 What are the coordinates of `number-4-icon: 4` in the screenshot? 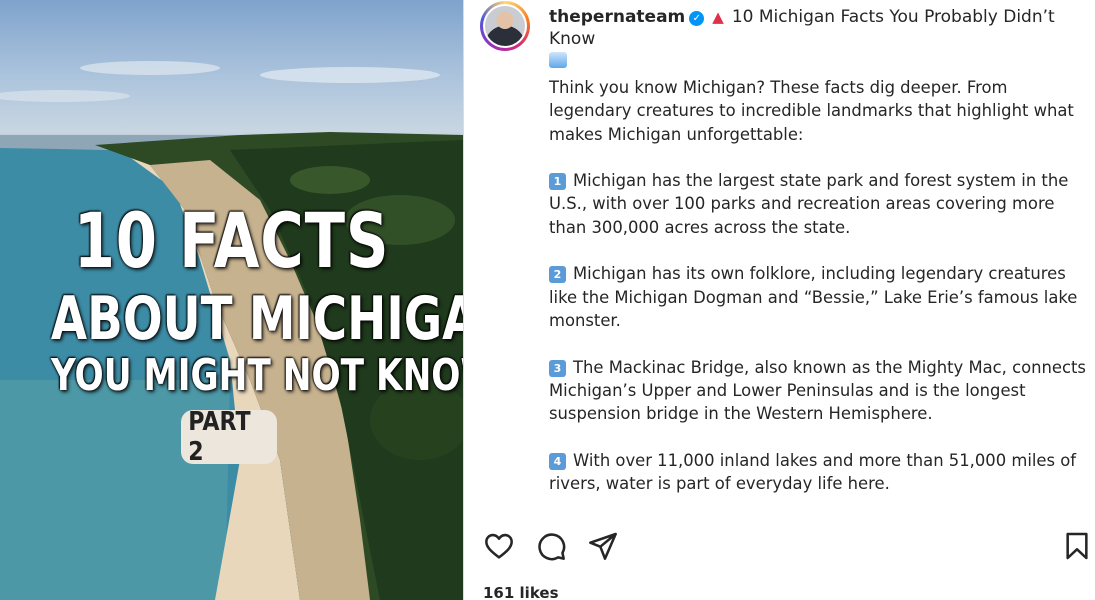 It's located at (557, 461).